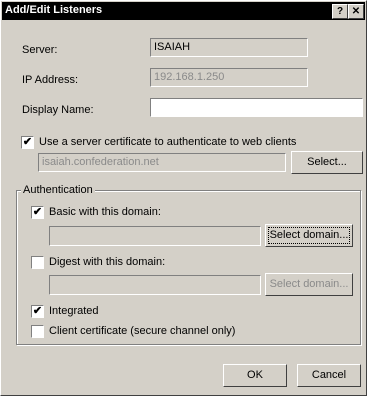 Image resolution: width=367 pixels, height=396 pixels. Describe the element at coordinates (50, 80) in the screenshot. I see `ip-address-label: IP Address:` at that location.